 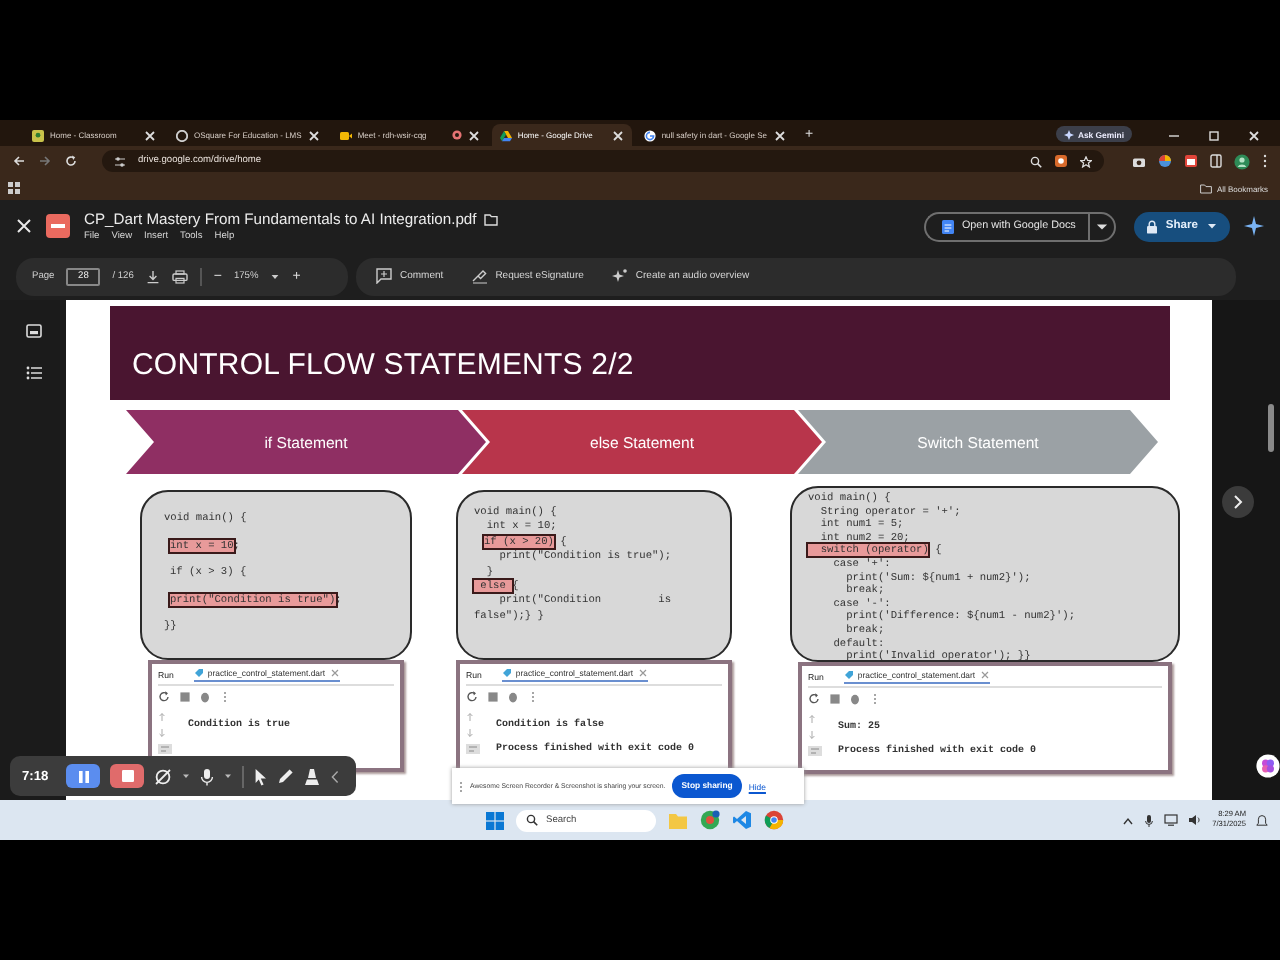 I want to click on back-icon, so click(x=19, y=161).